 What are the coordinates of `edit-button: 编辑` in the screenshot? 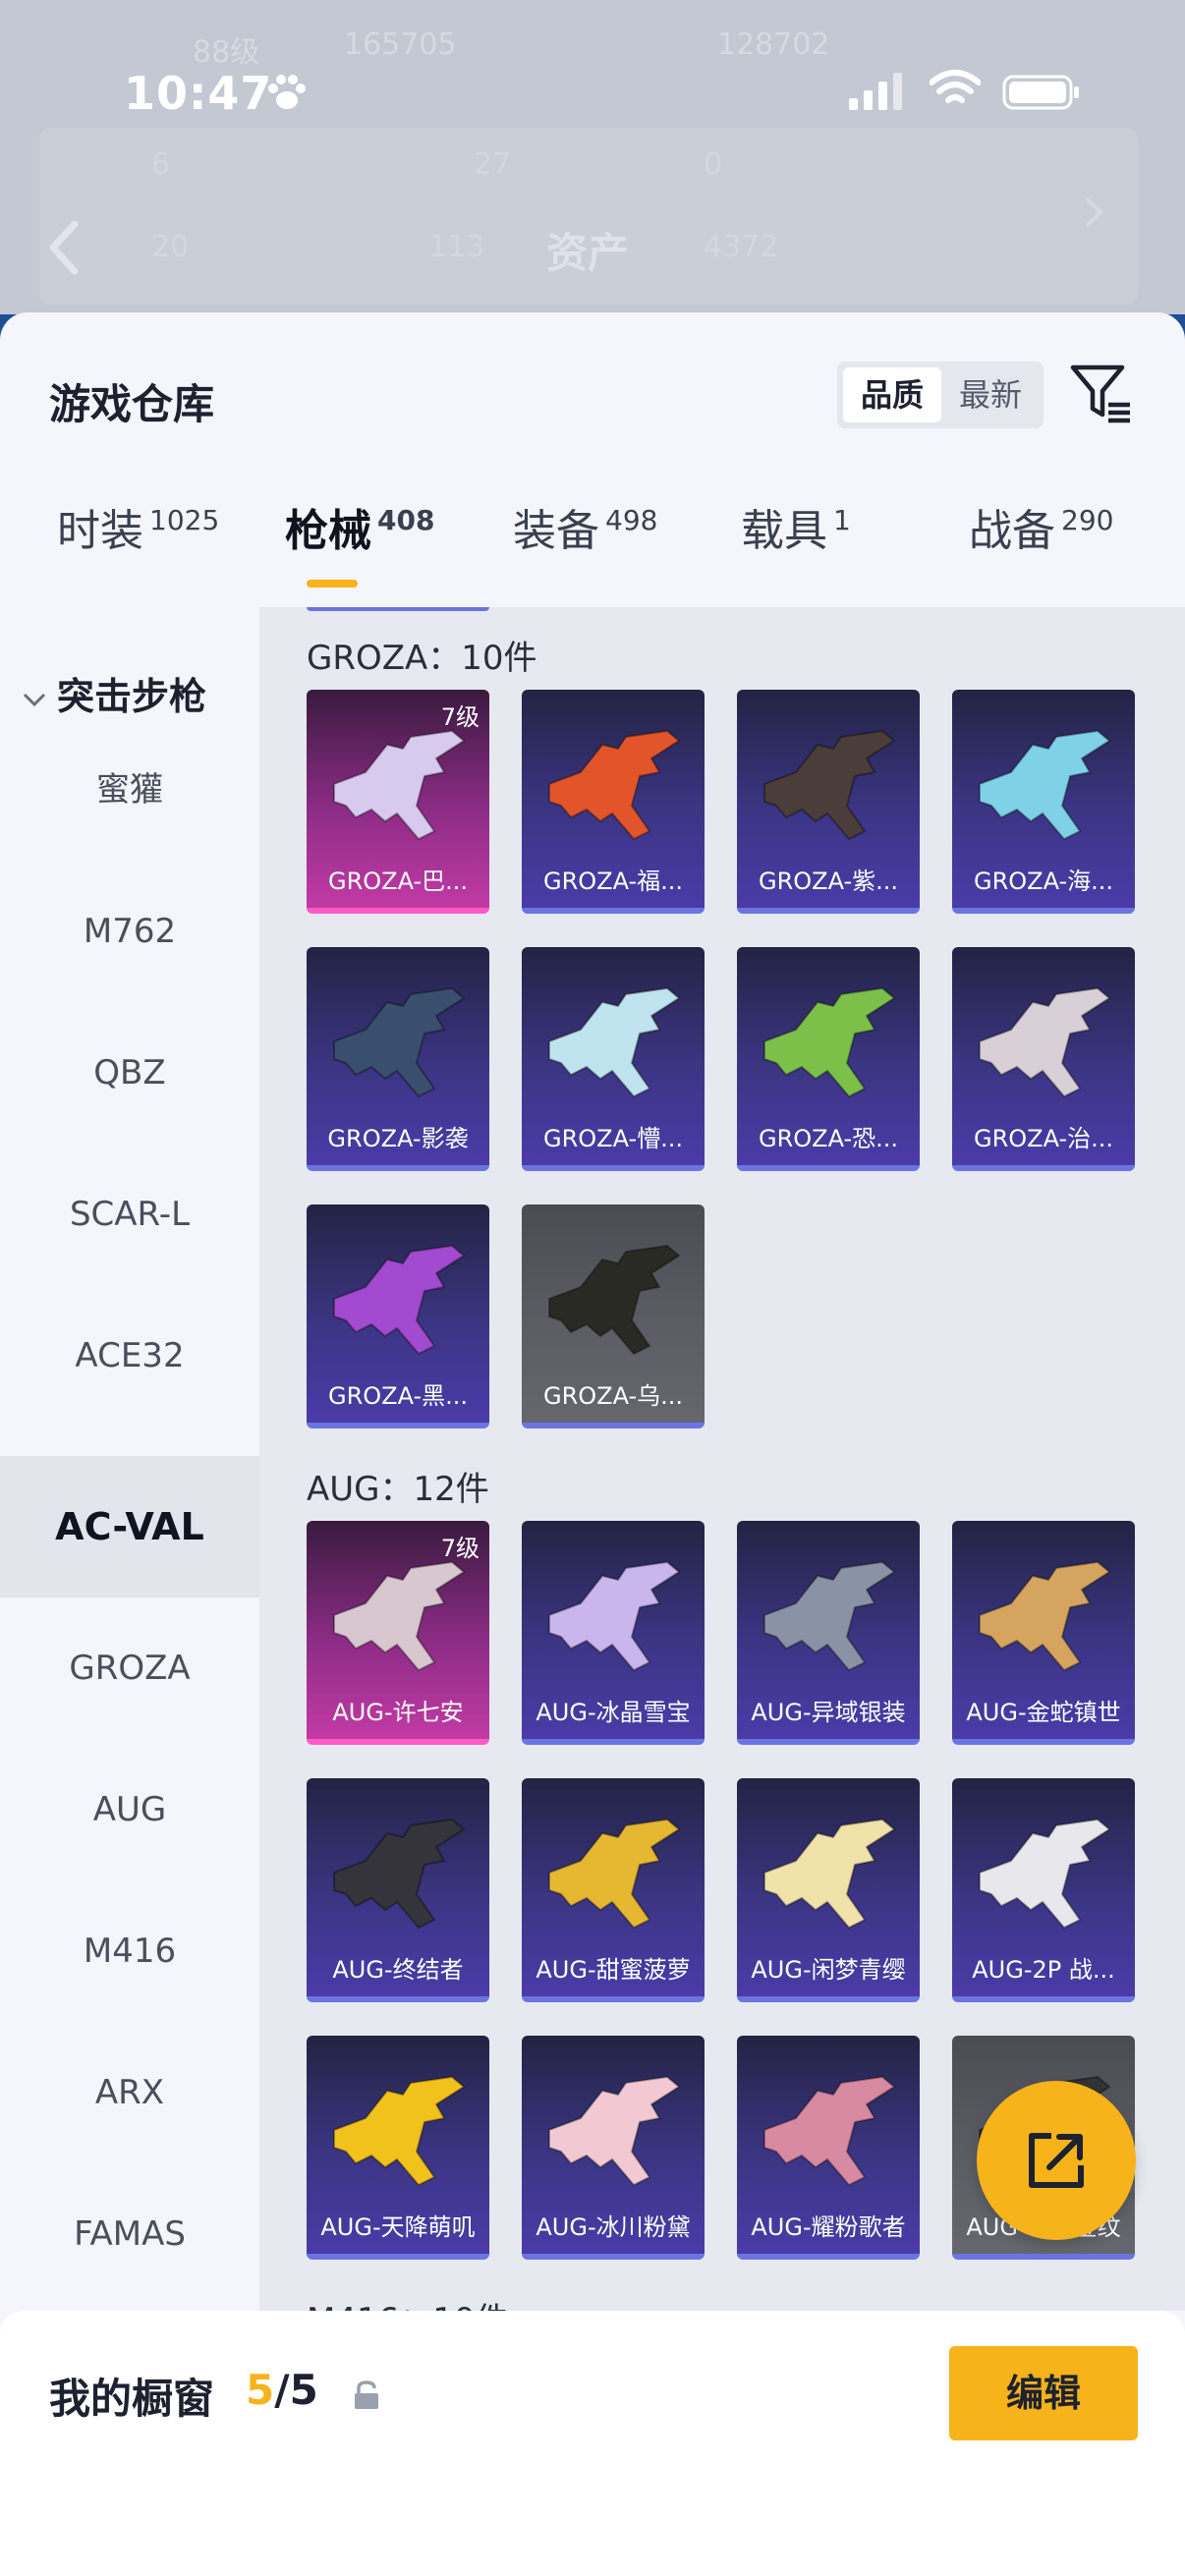 It's located at (1044, 2393).